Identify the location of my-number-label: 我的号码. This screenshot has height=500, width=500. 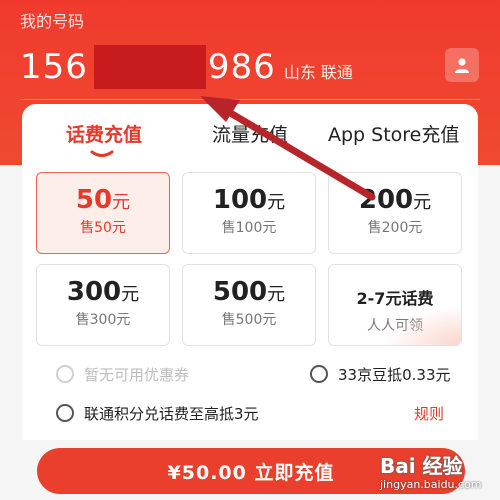
(52, 21).